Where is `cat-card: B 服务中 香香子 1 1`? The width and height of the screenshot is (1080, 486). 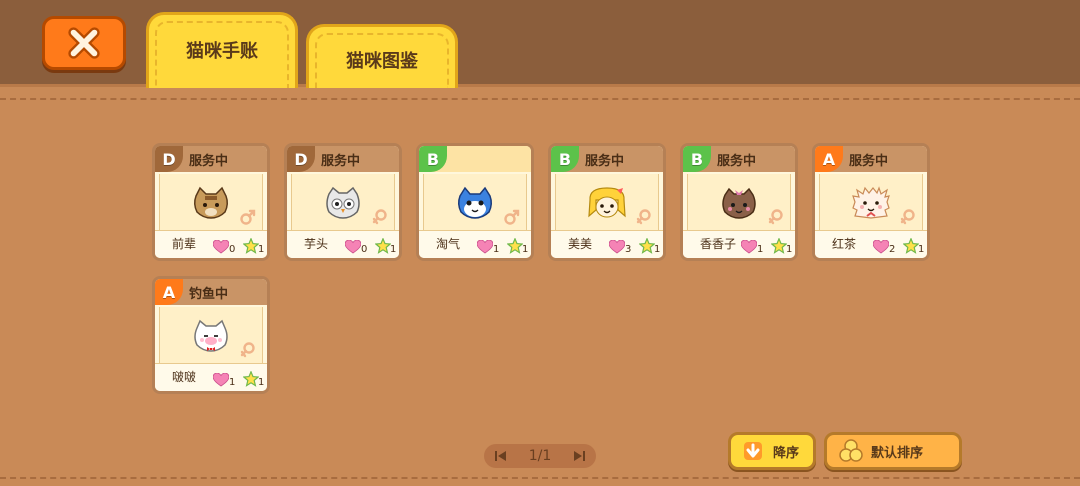 cat-card: B 服务中 香香子 1 1 is located at coordinates (739, 202).